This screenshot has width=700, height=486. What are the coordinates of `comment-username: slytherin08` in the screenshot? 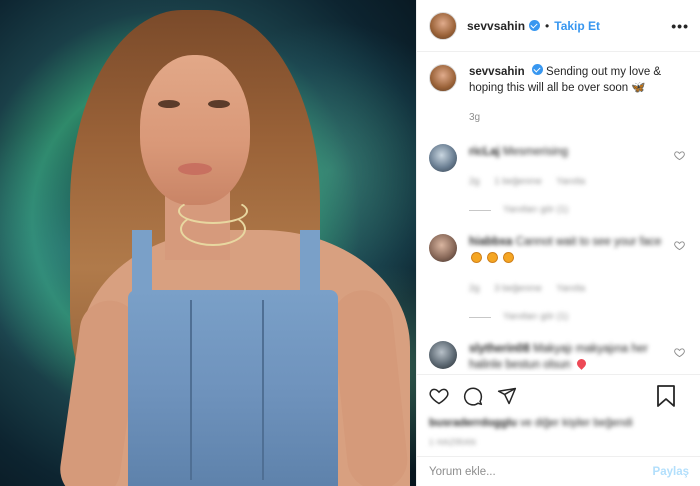 It's located at (499, 349).